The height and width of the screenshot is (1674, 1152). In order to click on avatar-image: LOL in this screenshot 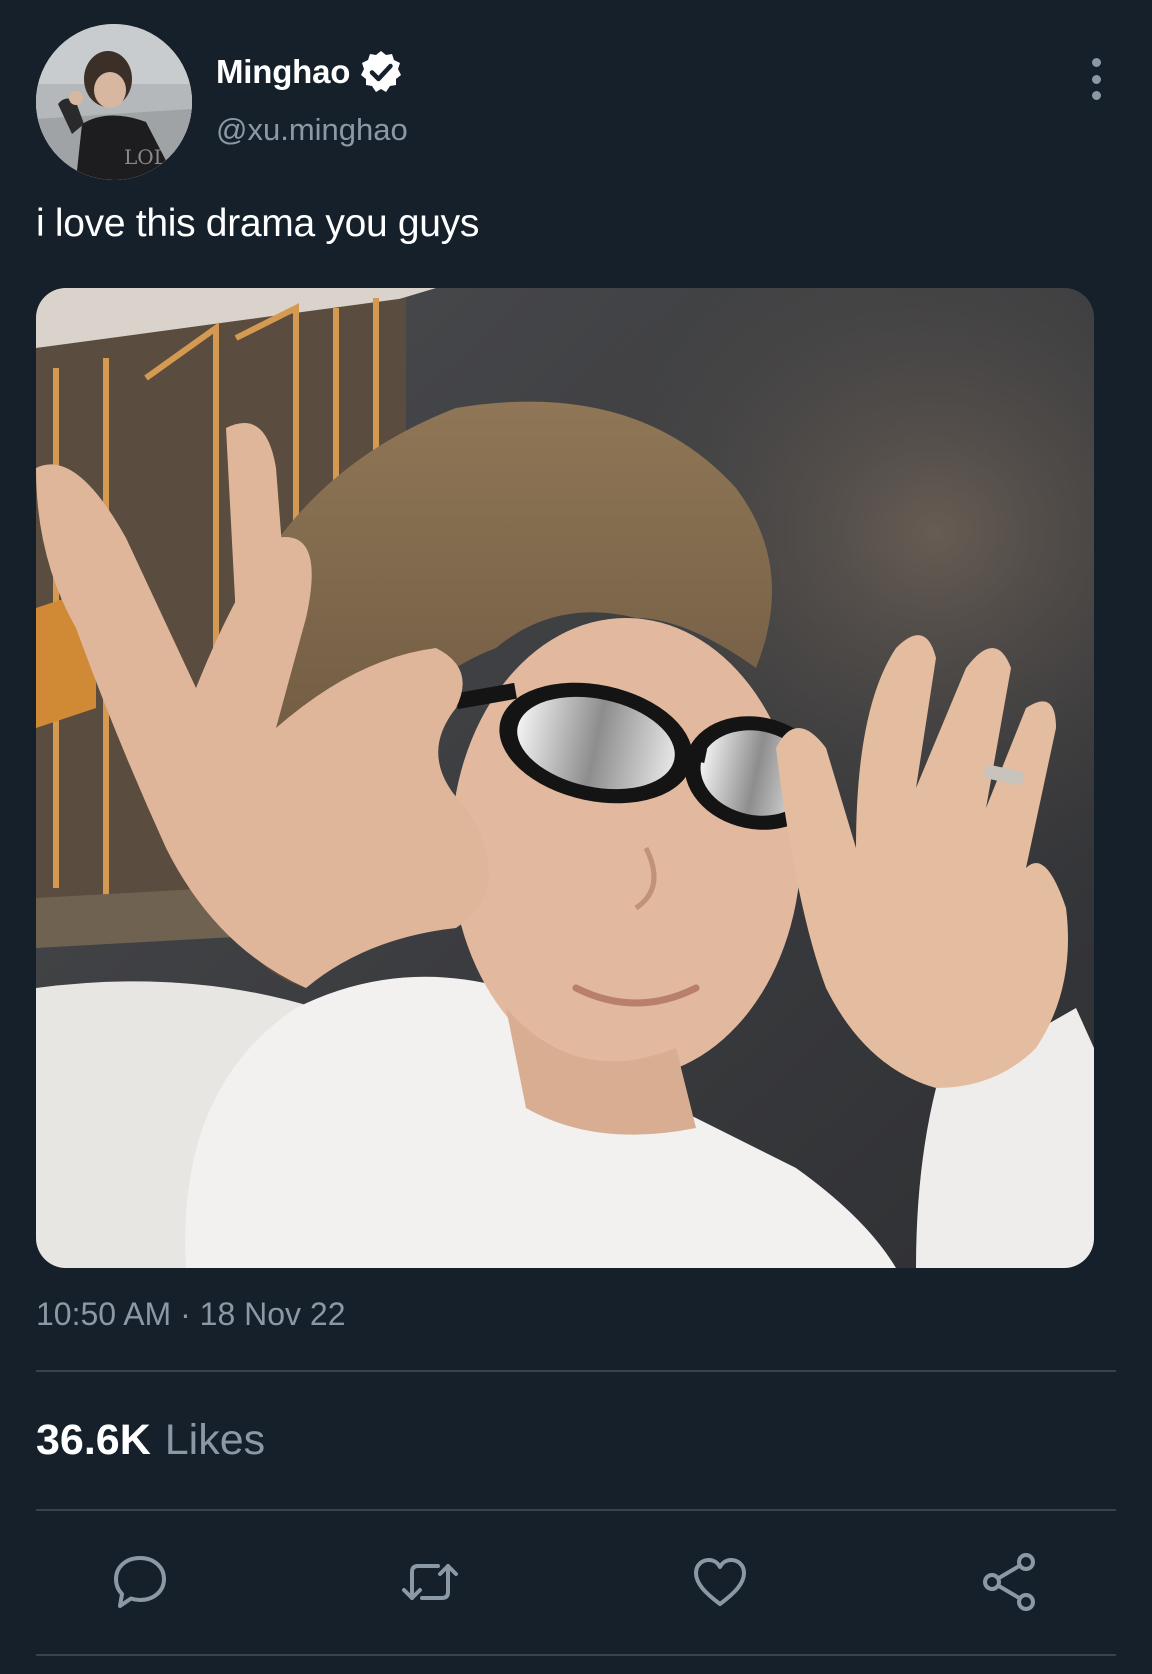, I will do `click(114, 102)`.